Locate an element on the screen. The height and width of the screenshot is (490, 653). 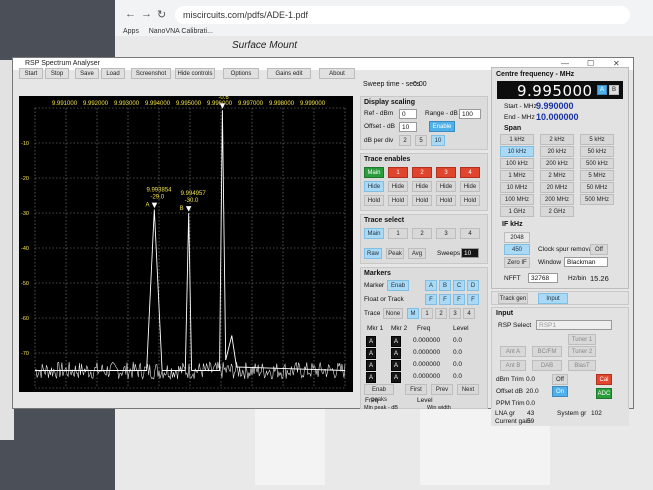
rsp-select: RSP1 is located at coordinates (574, 325).